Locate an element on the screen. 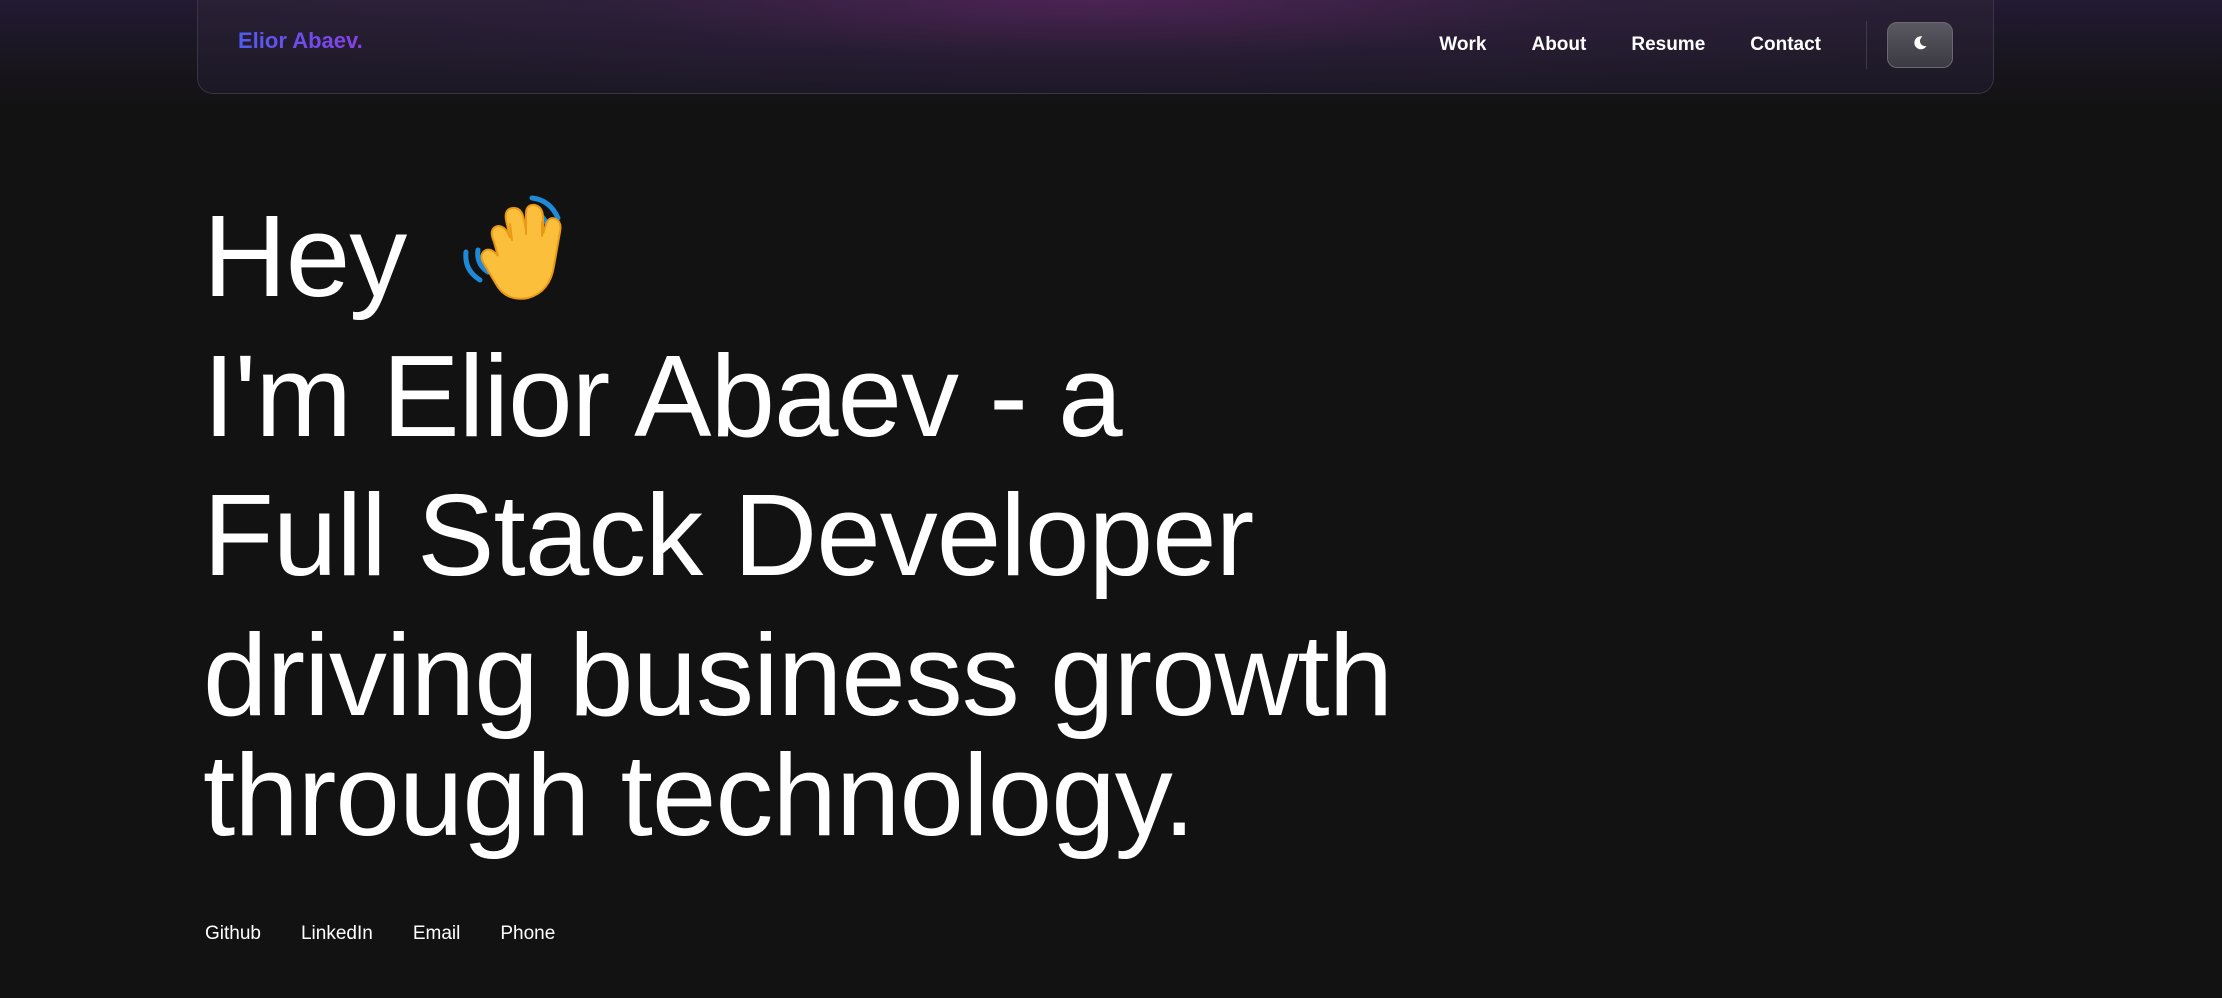 This screenshot has width=2222, height=998. social-link-linkedin: LinkedIn is located at coordinates (337, 934).